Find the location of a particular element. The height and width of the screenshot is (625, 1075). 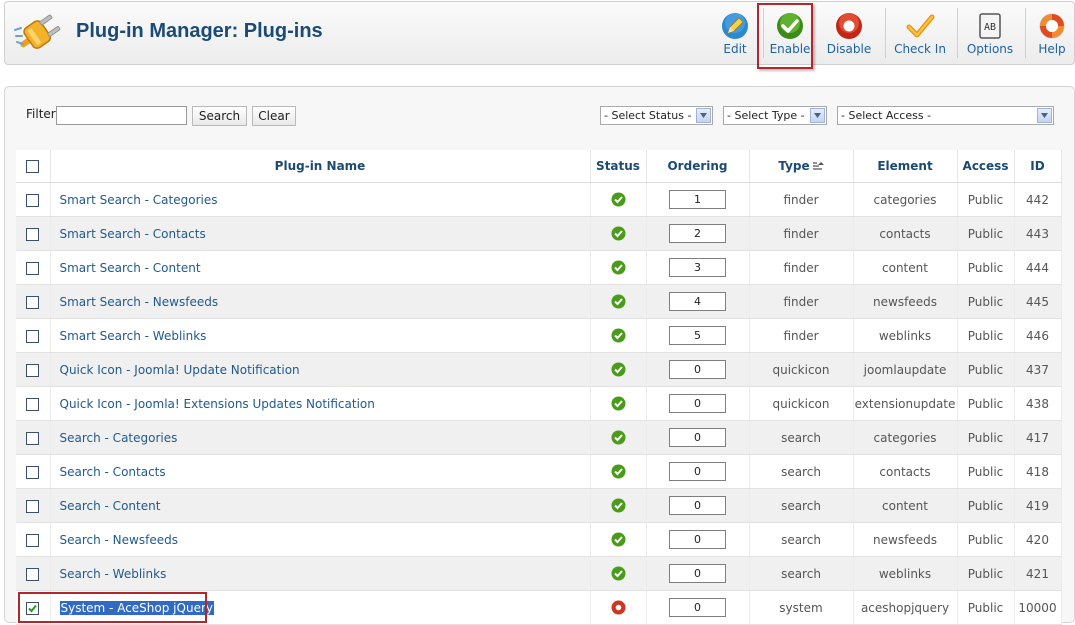

column-header-element: Element is located at coordinates (905, 166).